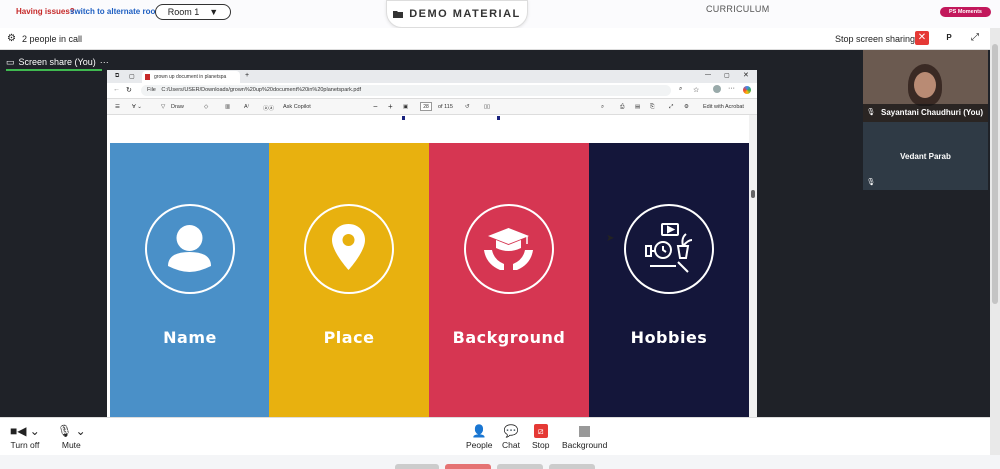  Describe the element at coordinates (467, 107) in the screenshot. I see `rotate-icon: ↺` at that location.